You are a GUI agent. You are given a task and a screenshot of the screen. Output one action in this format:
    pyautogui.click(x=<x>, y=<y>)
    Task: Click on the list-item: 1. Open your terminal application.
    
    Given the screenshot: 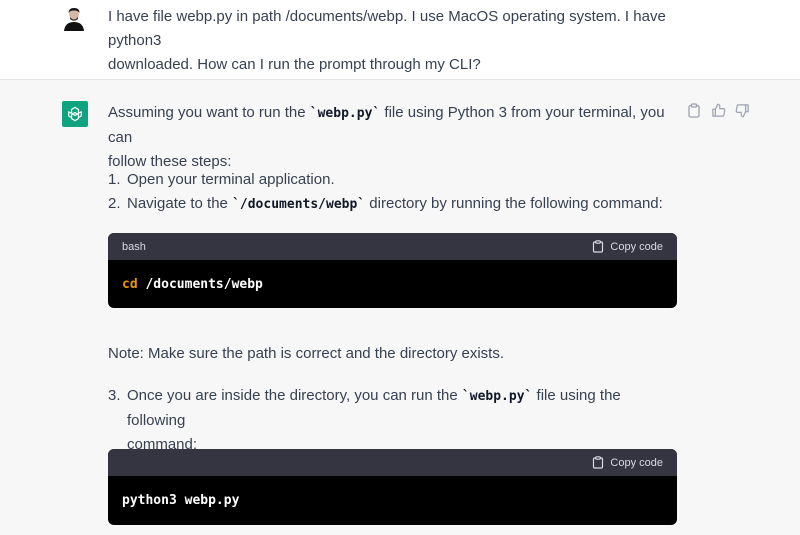 What is the action you would take?
    pyautogui.click(x=393, y=180)
    